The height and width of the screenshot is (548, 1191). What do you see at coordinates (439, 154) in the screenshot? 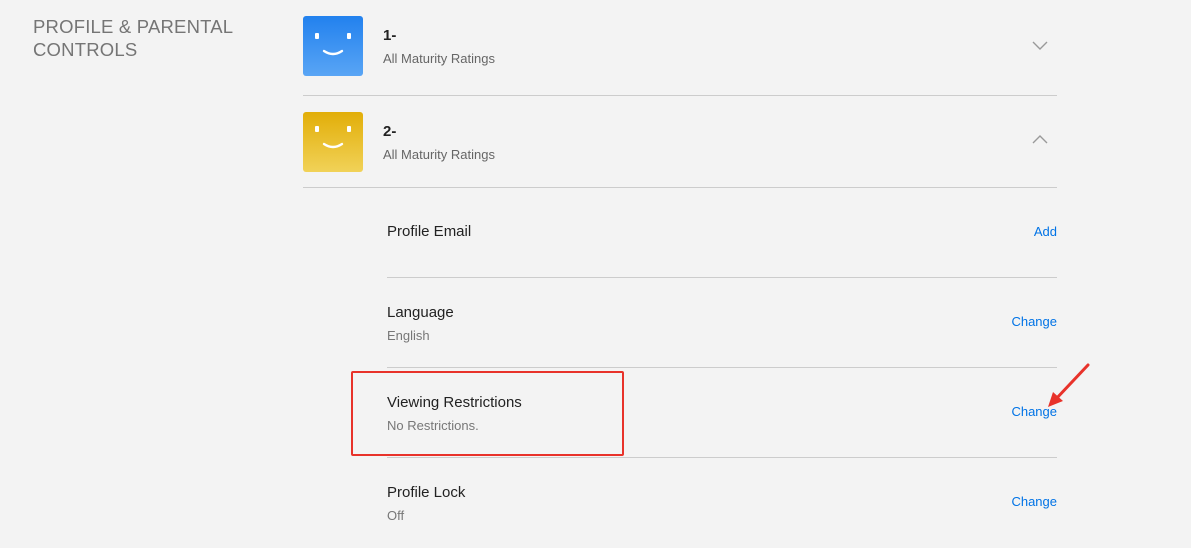
I see `profile-rating-2: All Maturity Ratings` at bounding box center [439, 154].